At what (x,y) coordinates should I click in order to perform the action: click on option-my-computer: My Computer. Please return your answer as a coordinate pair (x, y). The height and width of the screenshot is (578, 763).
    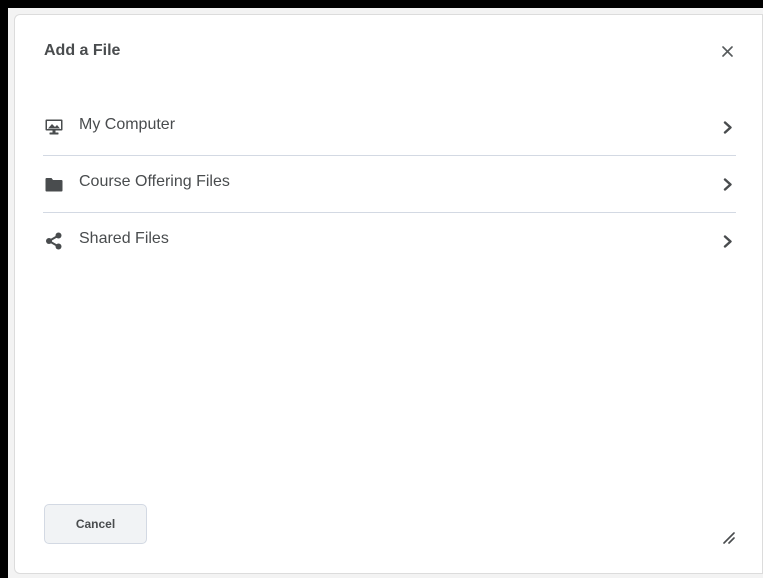
    Looking at the image, I should click on (389, 127).